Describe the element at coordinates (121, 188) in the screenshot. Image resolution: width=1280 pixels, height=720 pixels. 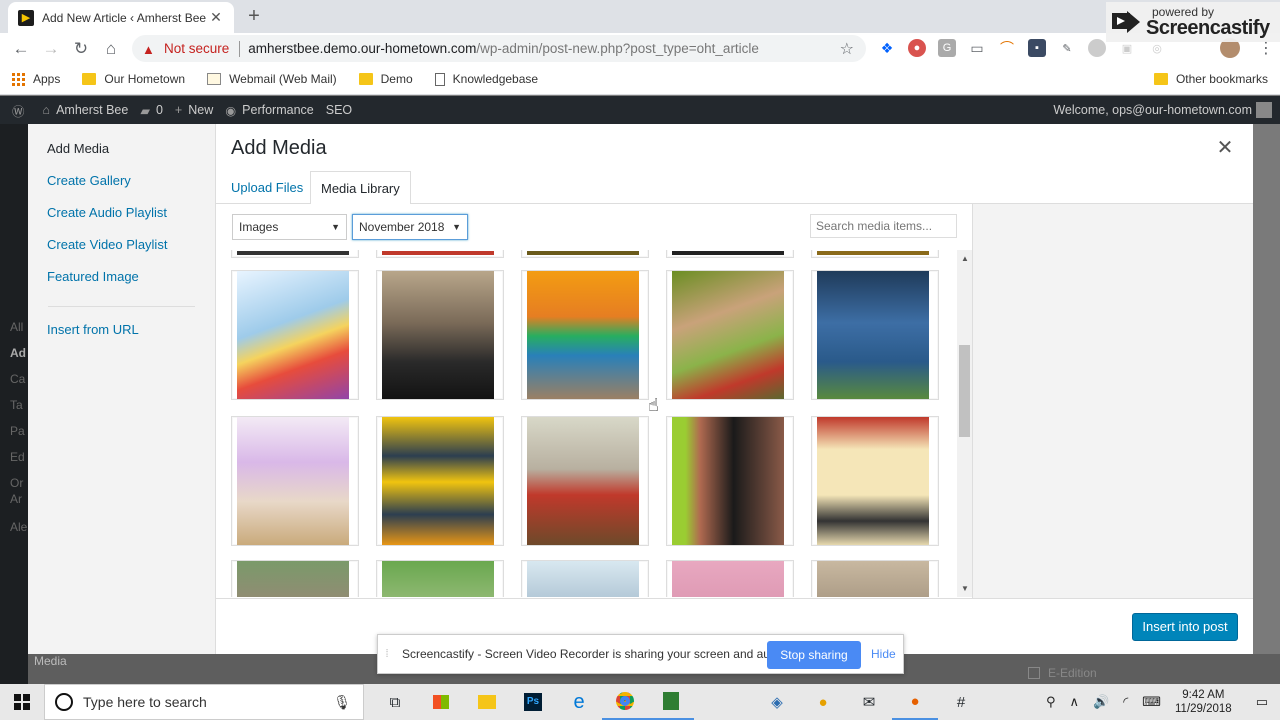
I see `menu-create-gallery: Create Gallery` at that location.